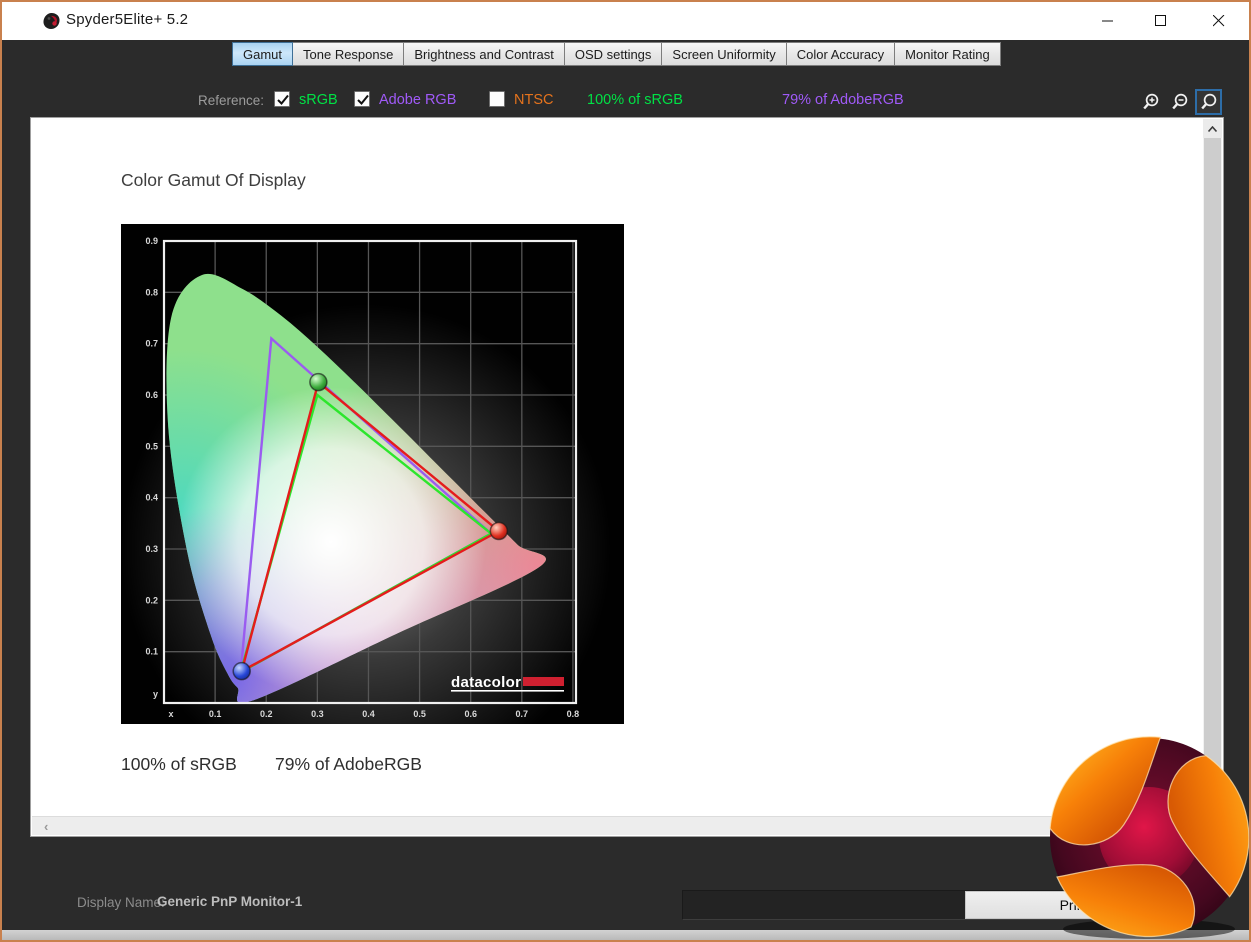  What do you see at coordinates (127, 19) in the screenshot?
I see `window-title: Spyder5Elite+ 5.2` at bounding box center [127, 19].